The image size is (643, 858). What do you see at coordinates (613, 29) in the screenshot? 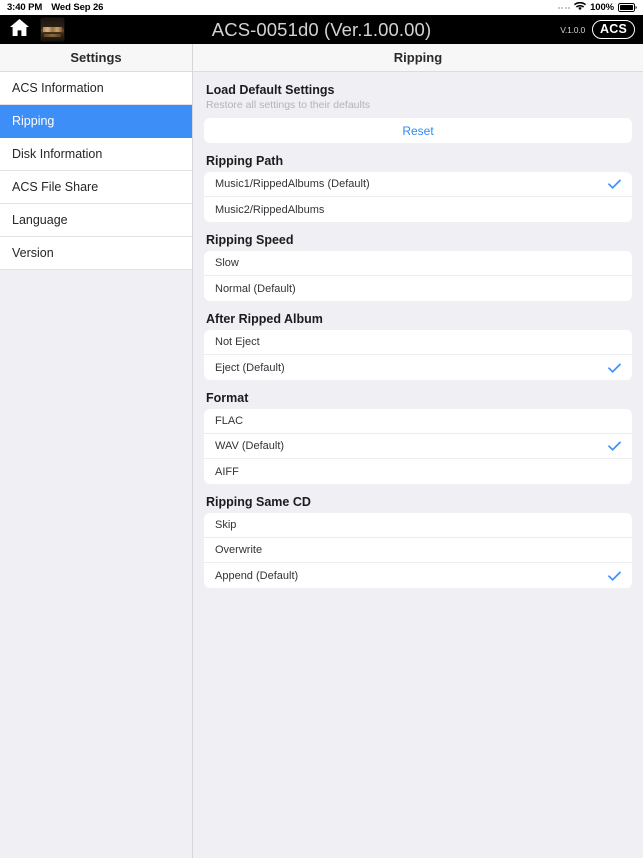
I see `acs-badge-button: ACS` at bounding box center [613, 29].